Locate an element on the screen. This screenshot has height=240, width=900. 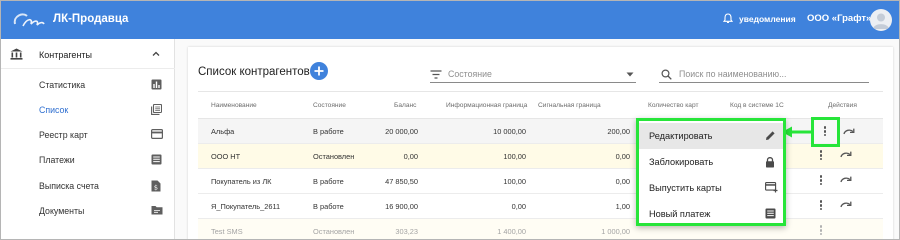
column-header: Количество карт is located at coordinates (673, 105).